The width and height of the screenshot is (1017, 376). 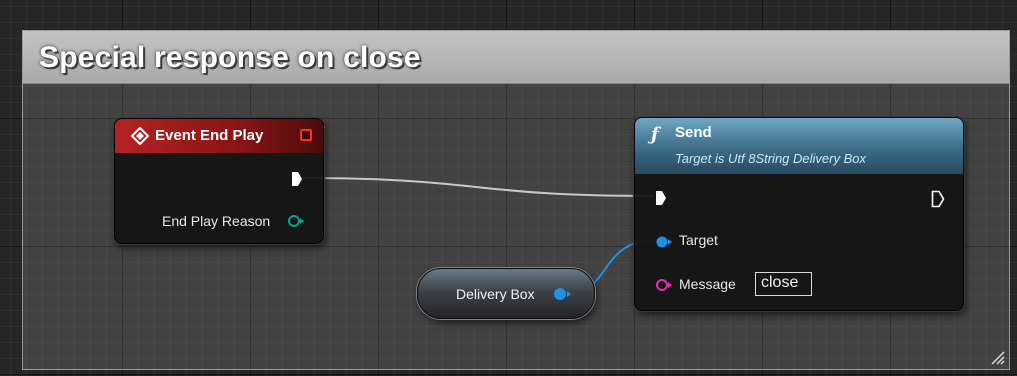 I want to click on target-pin-icon, so click(x=664, y=242).